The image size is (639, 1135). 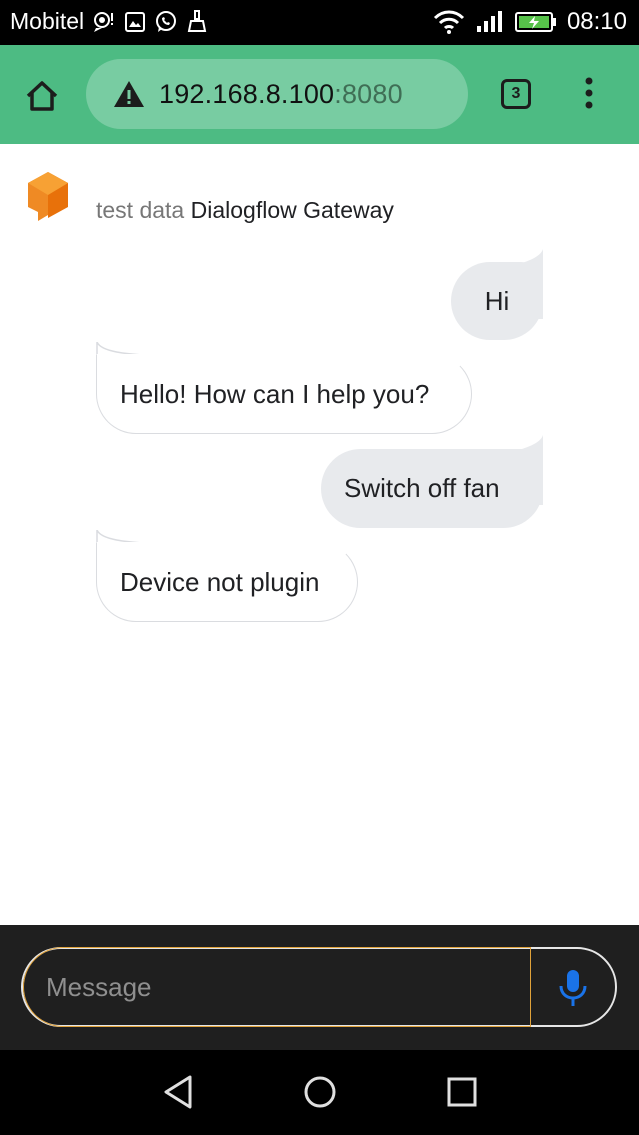 I want to click on message-text: Hello! How can I help you?, so click(x=275, y=393).